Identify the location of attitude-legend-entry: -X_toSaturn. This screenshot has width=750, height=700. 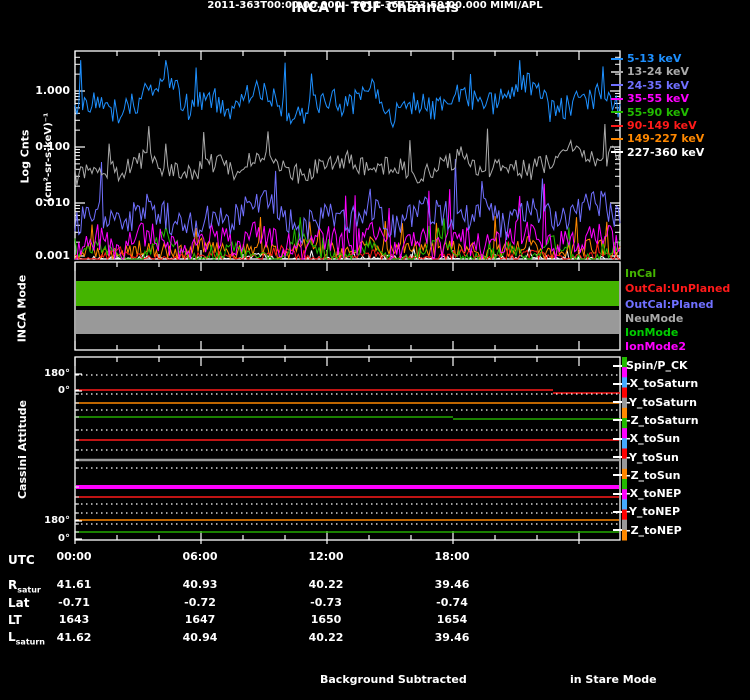
(655, 383).